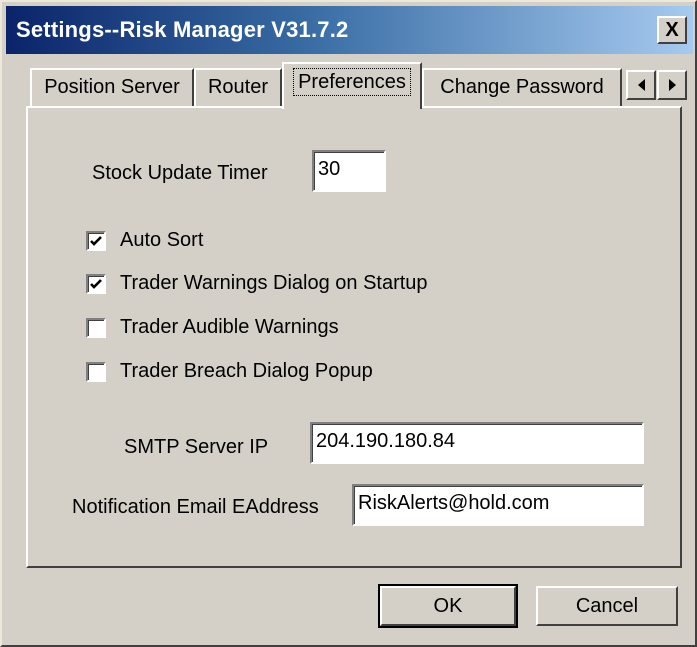 The height and width of the screenshot is (647, 697). I want to click on trader-warnings-dialog-label: Trader Warnings Dialog on Startup, so click(274, 283).